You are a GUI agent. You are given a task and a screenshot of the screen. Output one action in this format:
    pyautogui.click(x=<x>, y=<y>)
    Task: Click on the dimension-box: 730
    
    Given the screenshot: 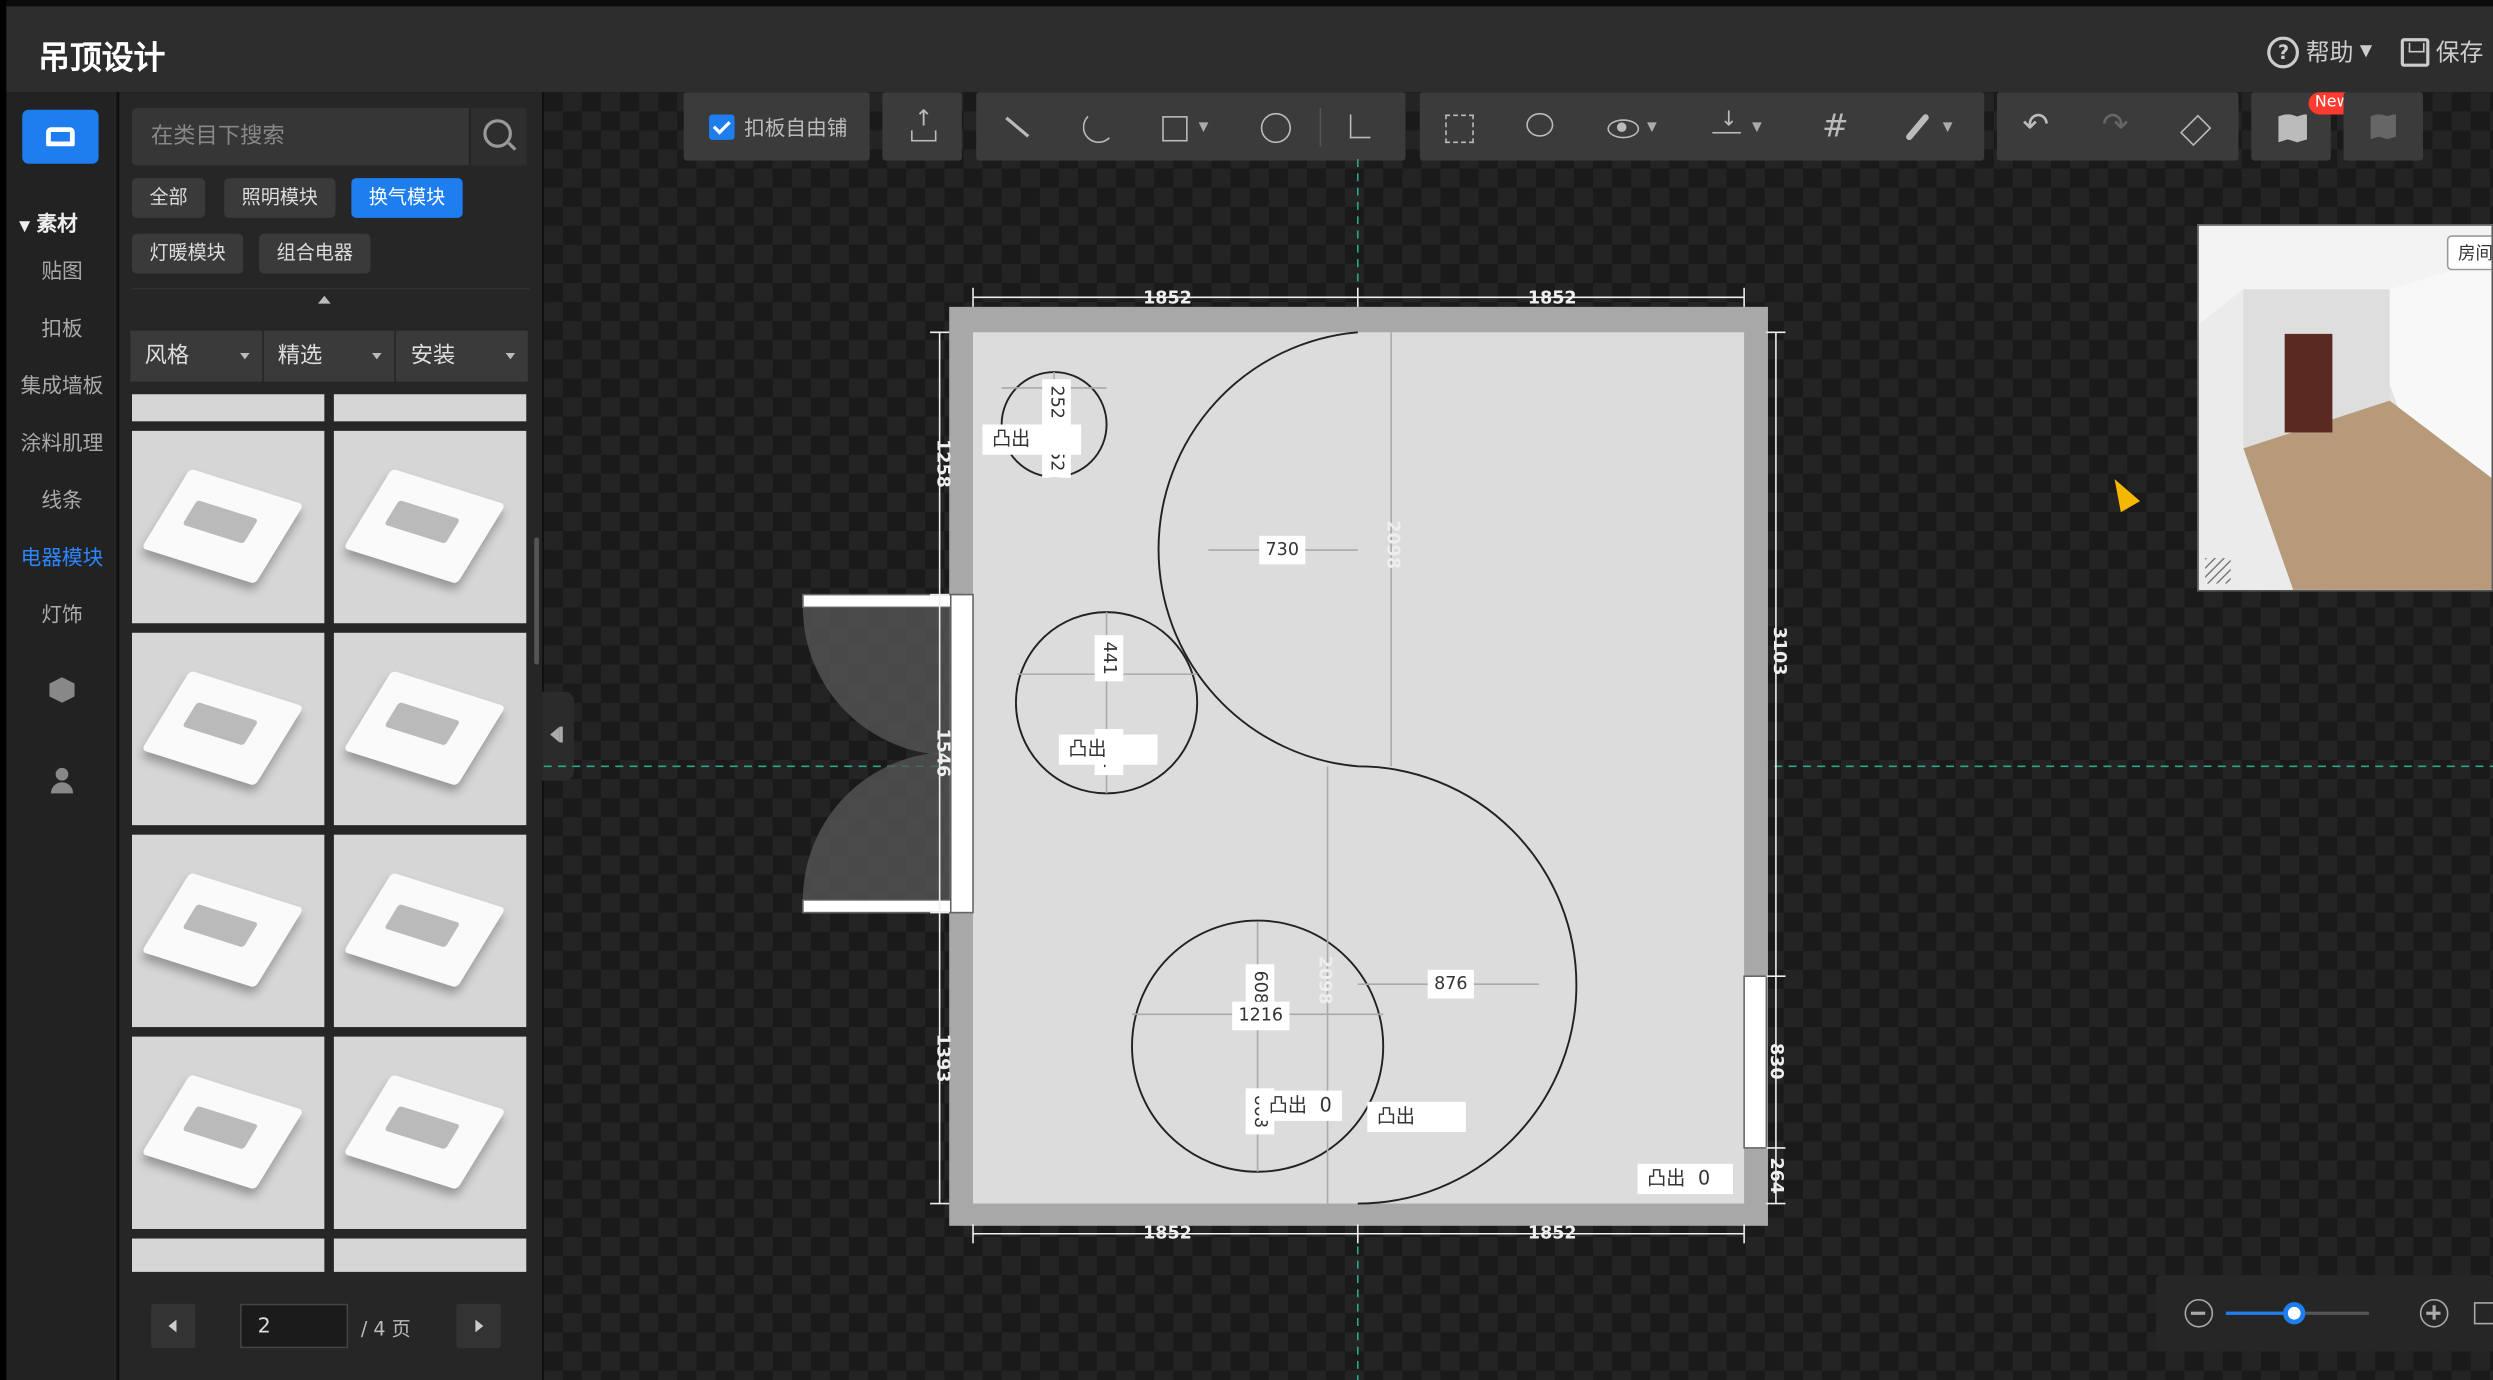 What is the action you would take?
    pyautogui.click(x=1282, y=550)
    